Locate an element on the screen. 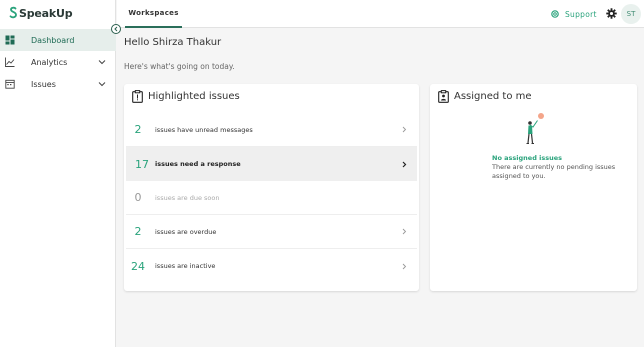  issue-text: issues are overdue is located at coordinates (186, 231).